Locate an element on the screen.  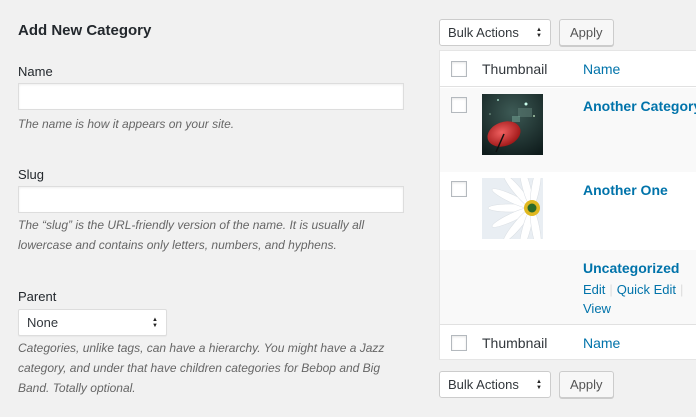
bulk-actions-select: Bulk Actions ▲ ▼ is located at coordinates (495, 32).